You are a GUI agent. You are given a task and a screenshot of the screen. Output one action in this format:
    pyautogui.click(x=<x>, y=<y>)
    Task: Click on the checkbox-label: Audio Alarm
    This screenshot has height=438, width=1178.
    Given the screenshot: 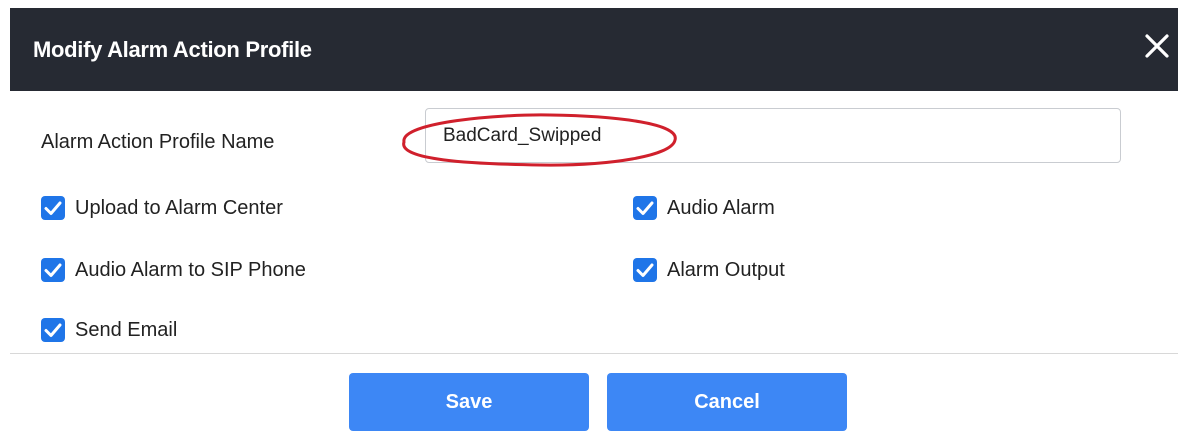 What is the action you would take?
    pyautogui.click(x=721, y=207)
    